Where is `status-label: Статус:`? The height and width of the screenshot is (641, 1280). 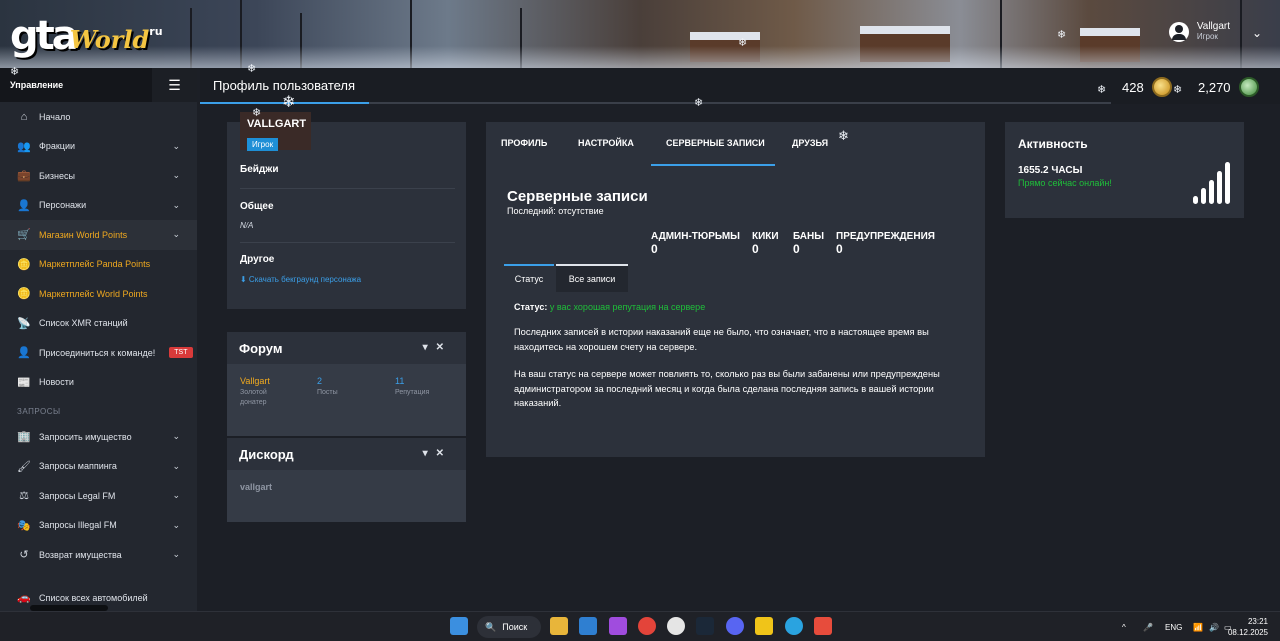 status-label: Статус: is located at coordinates (531, 307).